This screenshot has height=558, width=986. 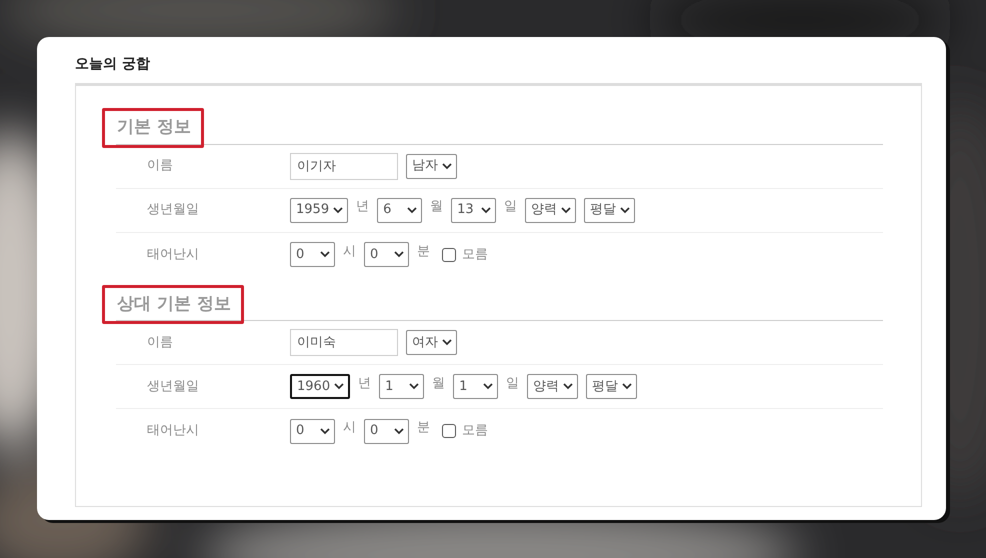 I want to click on section-heading: 기본 정보, so click(x=153, y=128).